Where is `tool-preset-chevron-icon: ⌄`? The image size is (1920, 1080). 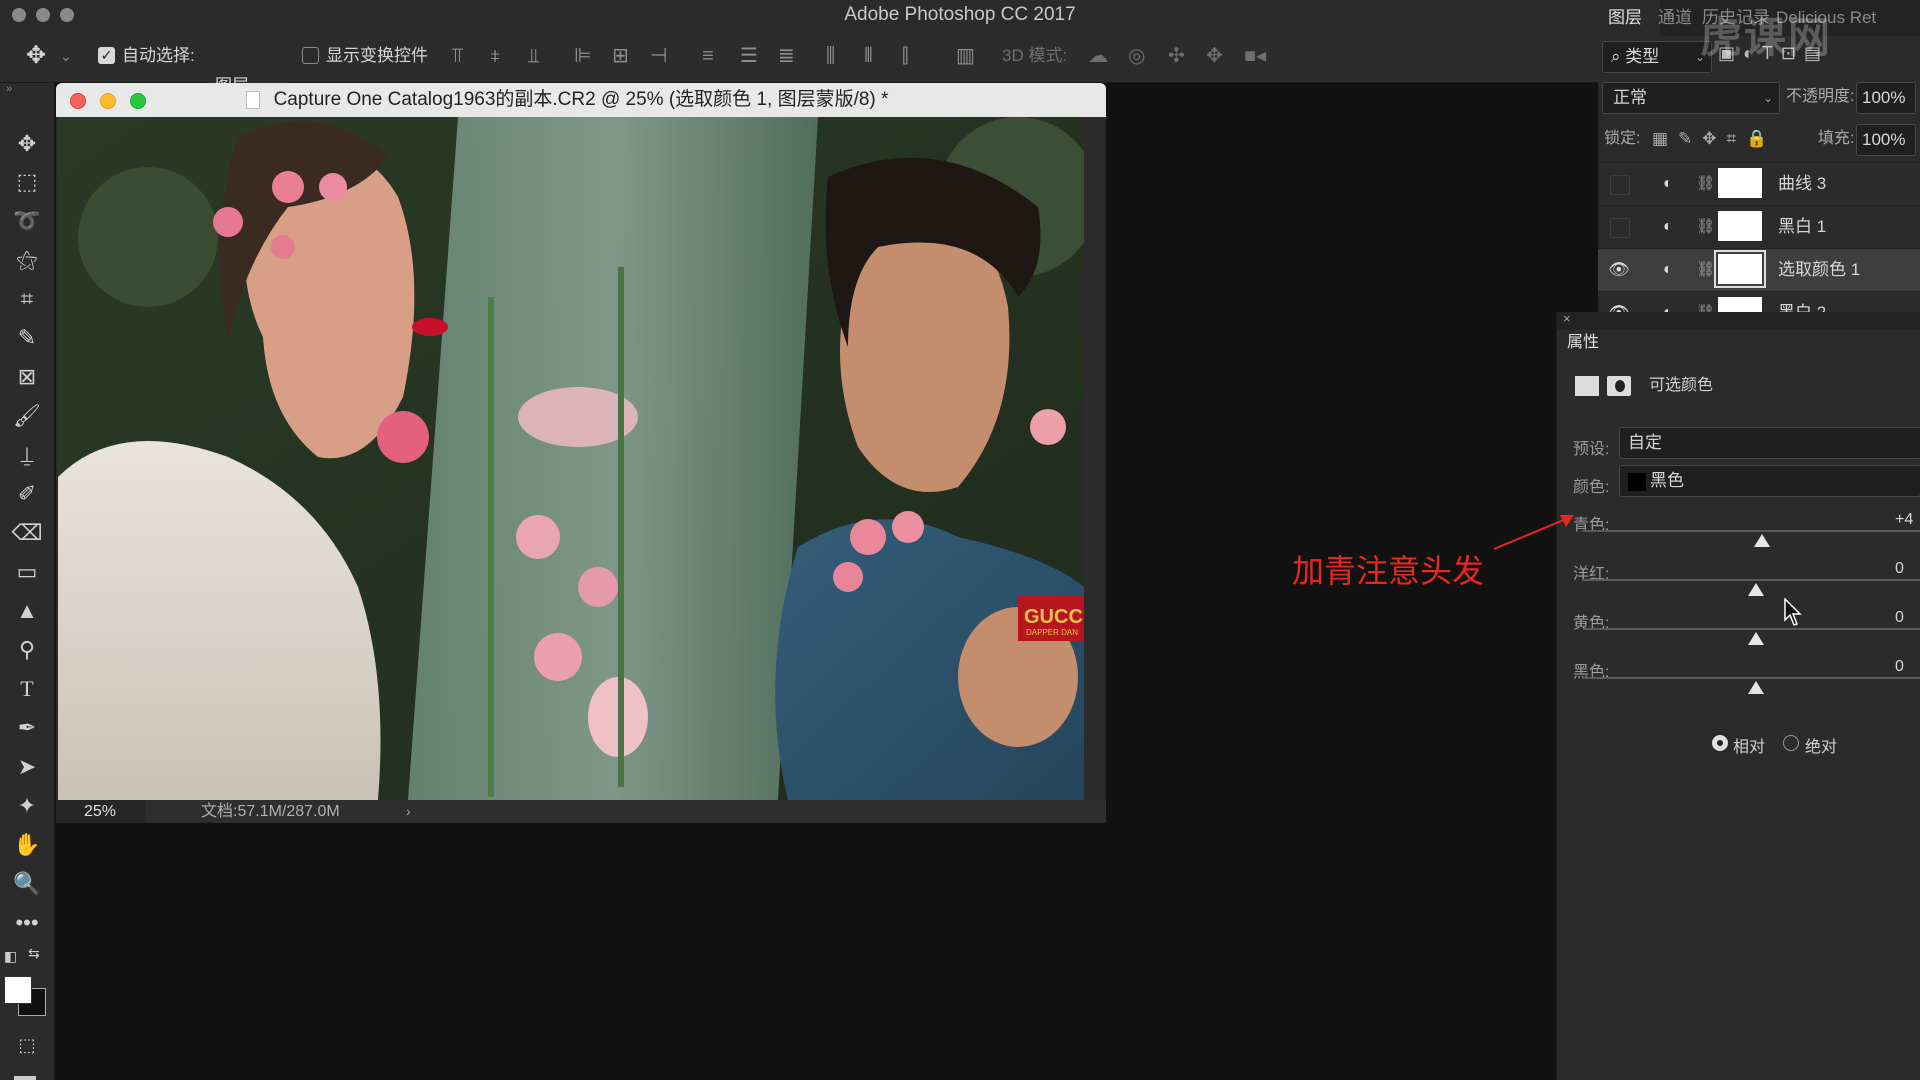
tool-preset-chevron-icon: ⌄ is located at coordinates (66, 56).